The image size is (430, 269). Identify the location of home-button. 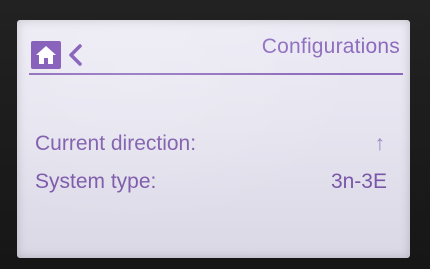
(46, 55).